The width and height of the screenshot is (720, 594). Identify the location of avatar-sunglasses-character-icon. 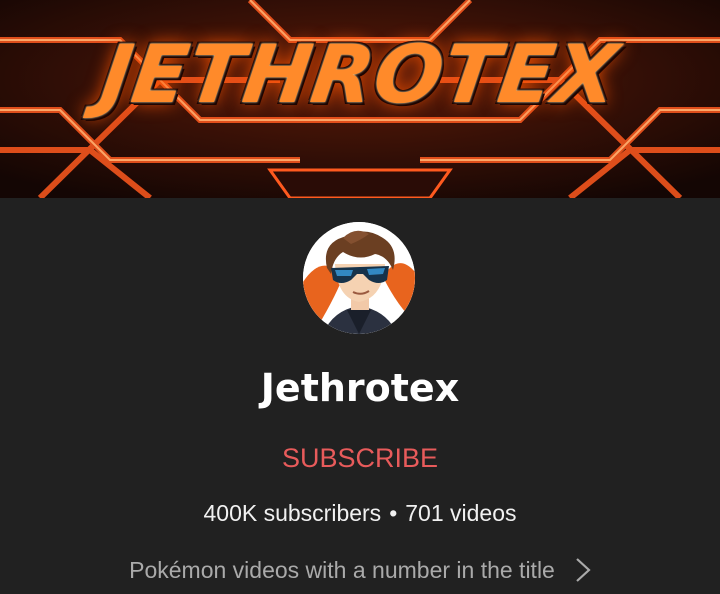
(359, 278).